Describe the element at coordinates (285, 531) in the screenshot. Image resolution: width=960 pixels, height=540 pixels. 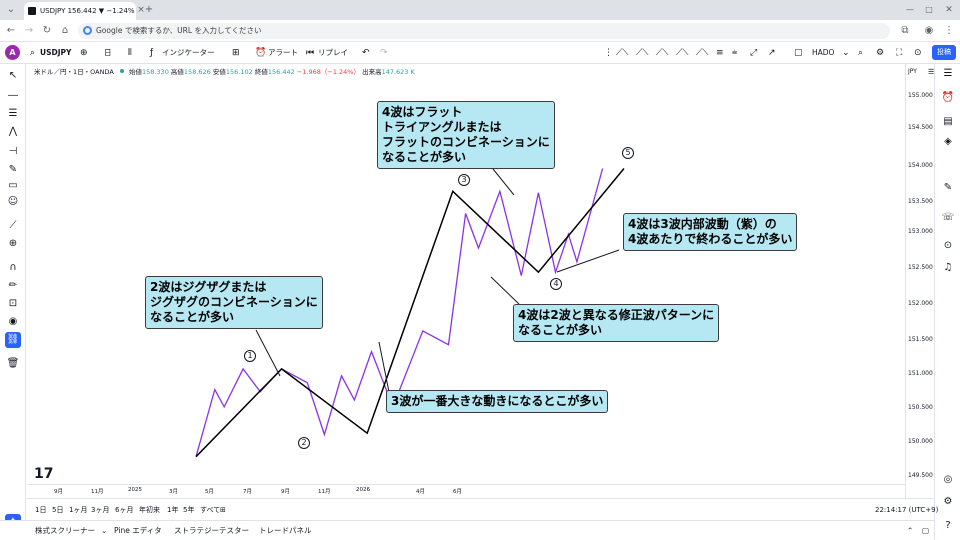
I see `tab-trading-panel: トレードパネル` at that location.